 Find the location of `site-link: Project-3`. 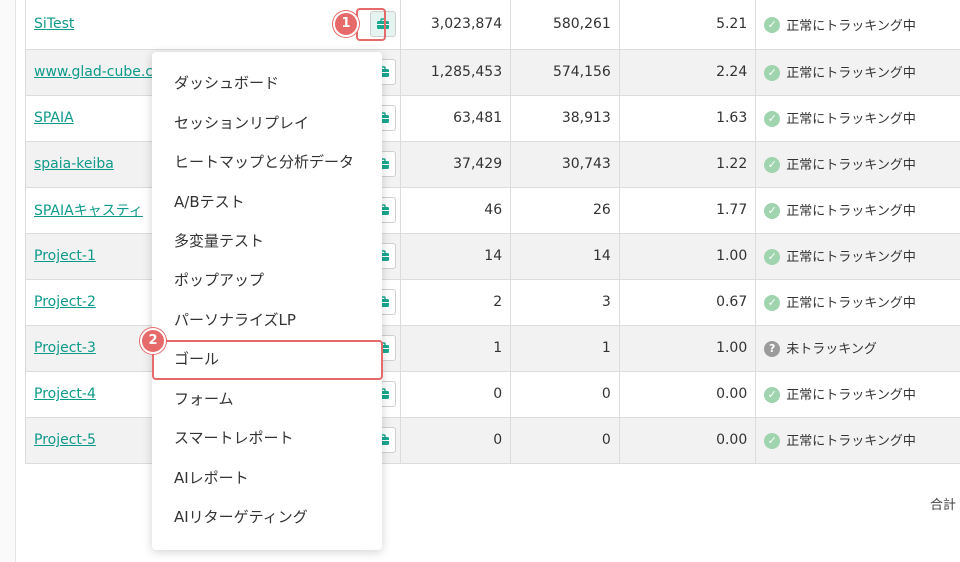

site-link: Project-3 is located at coordinates (65, 348).